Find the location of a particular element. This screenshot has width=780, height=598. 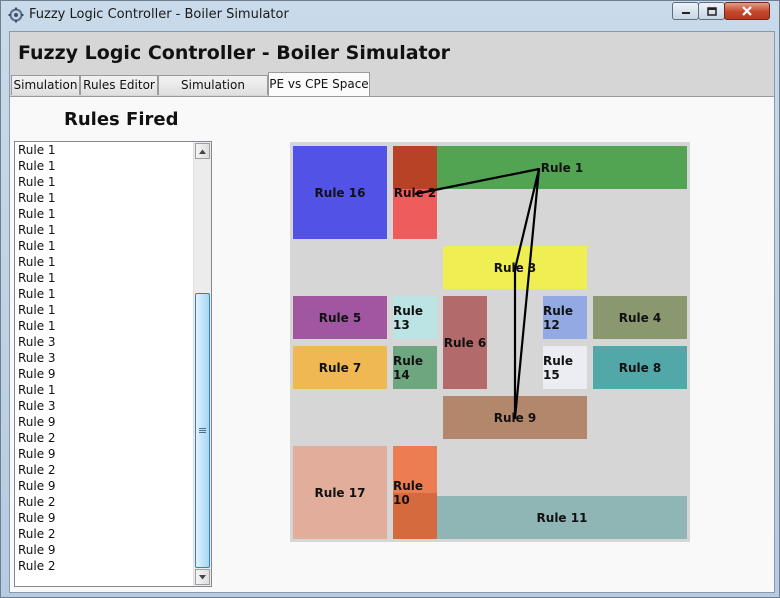

rule-label: Rule 6 is located at coordinates (465, 342).